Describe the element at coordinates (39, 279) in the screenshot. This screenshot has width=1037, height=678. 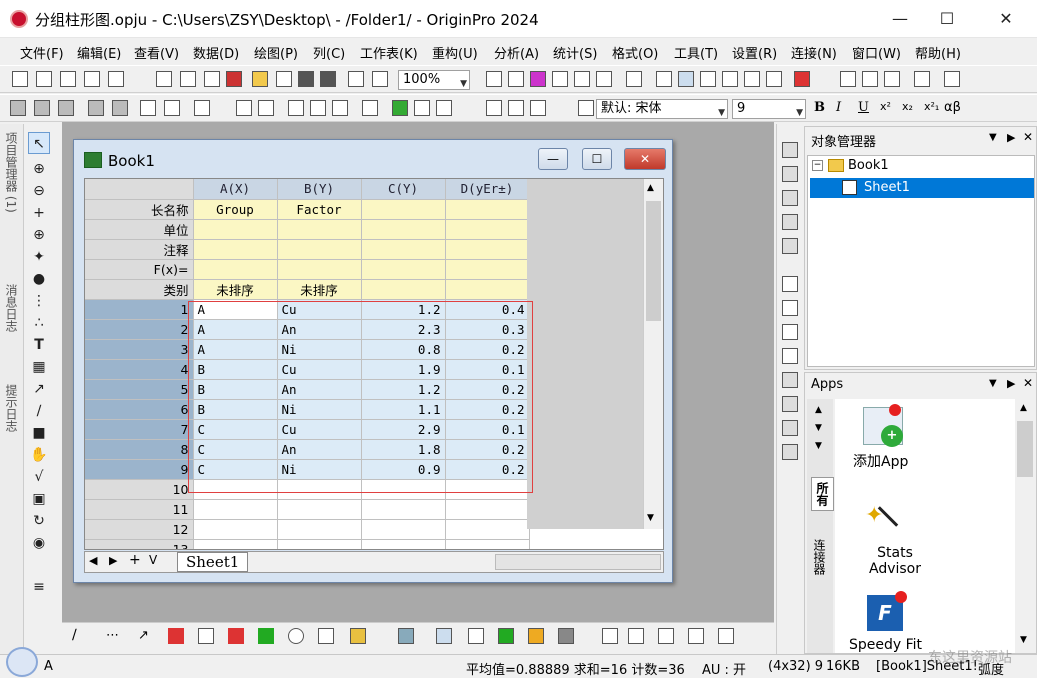
I see `annotation-icon: ●` at that location.